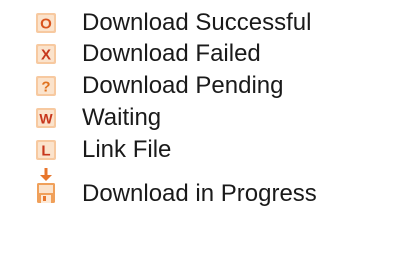  I want to click on legend-item-download-successful: O Download Successful, so click(198, 23).